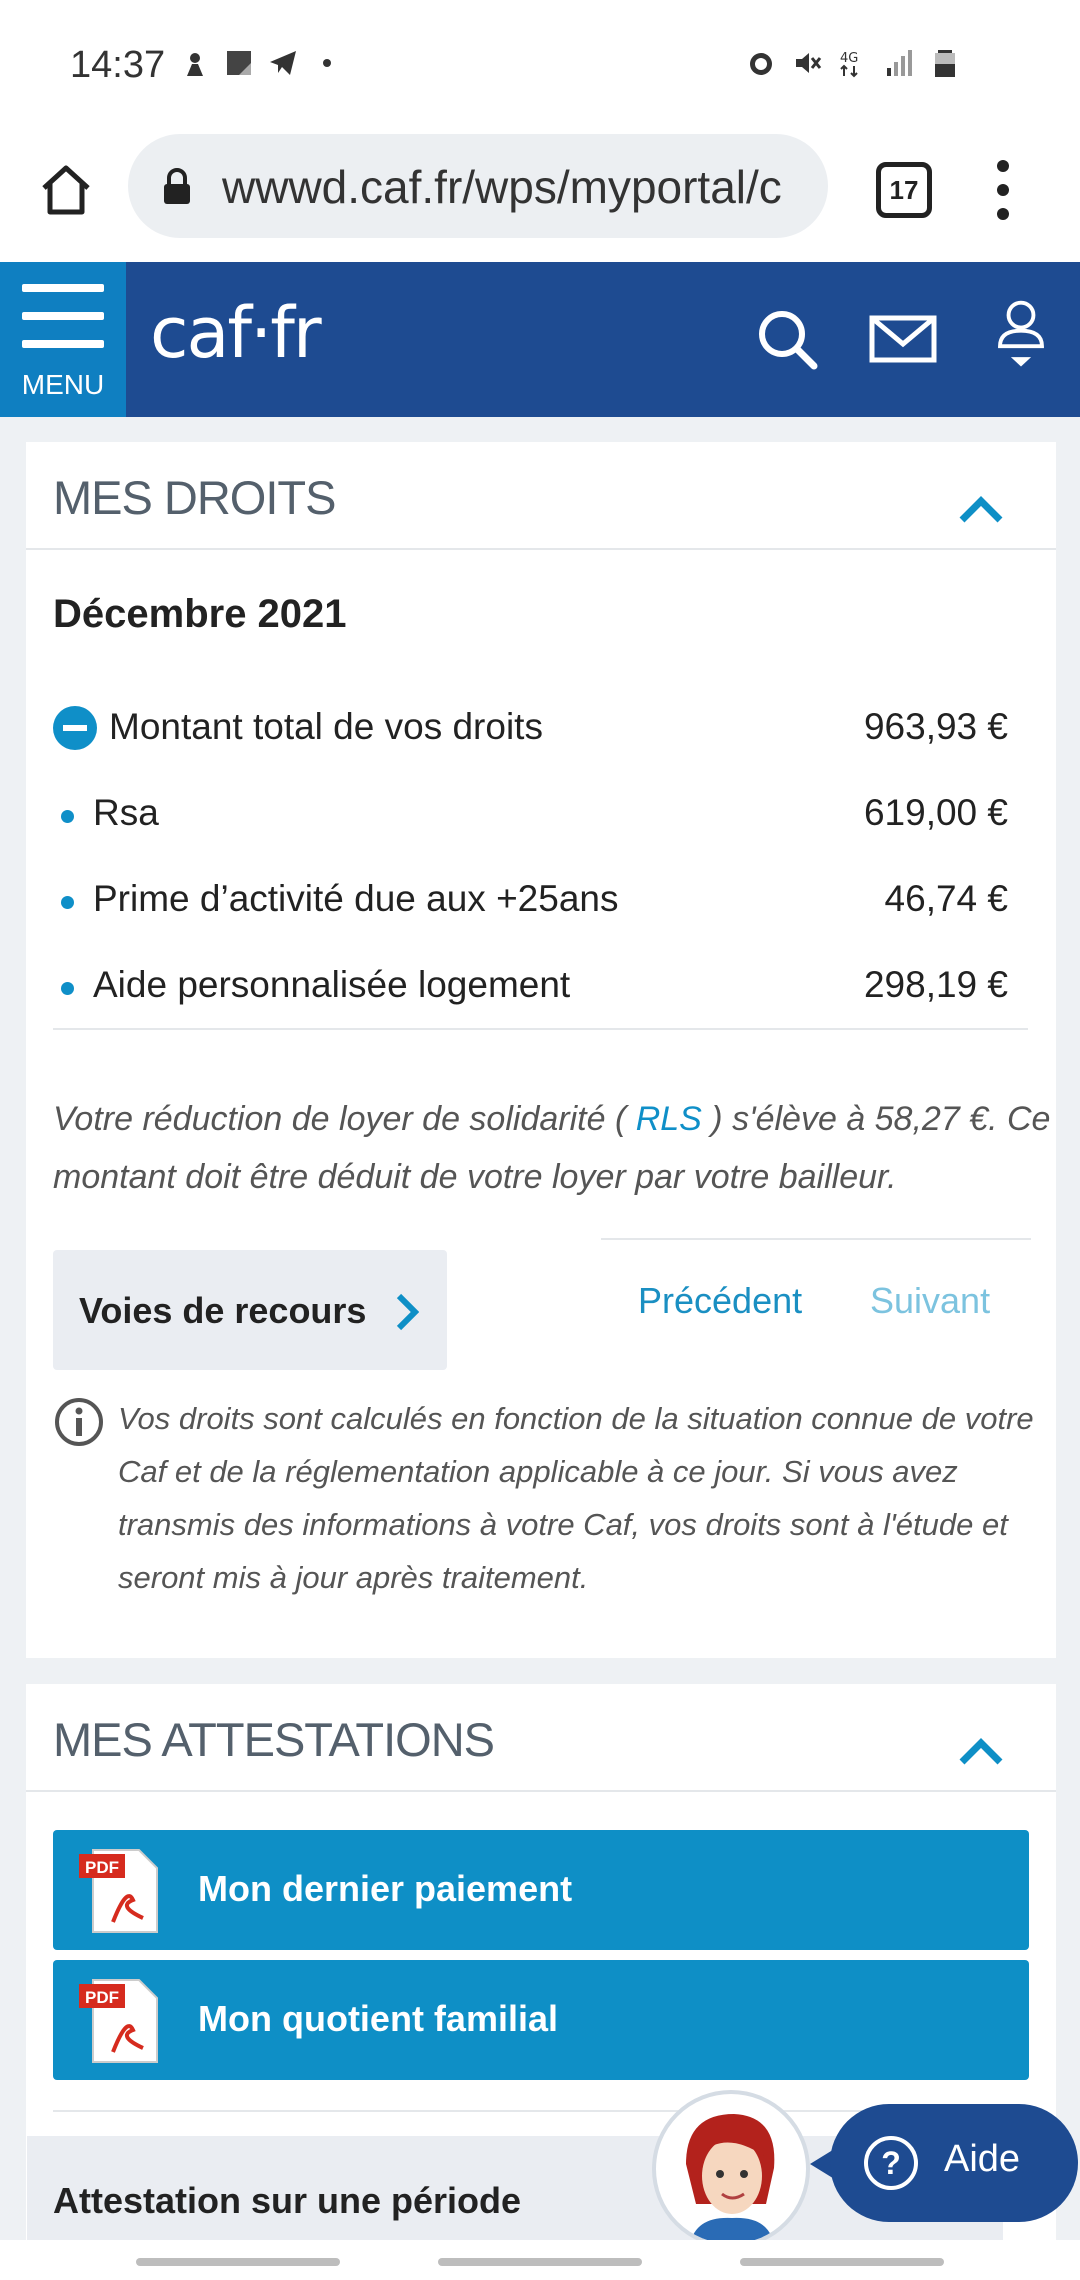 The image size is (1080, 2280). I want to click on aide-button: ? Aide, so click(954, 2163).